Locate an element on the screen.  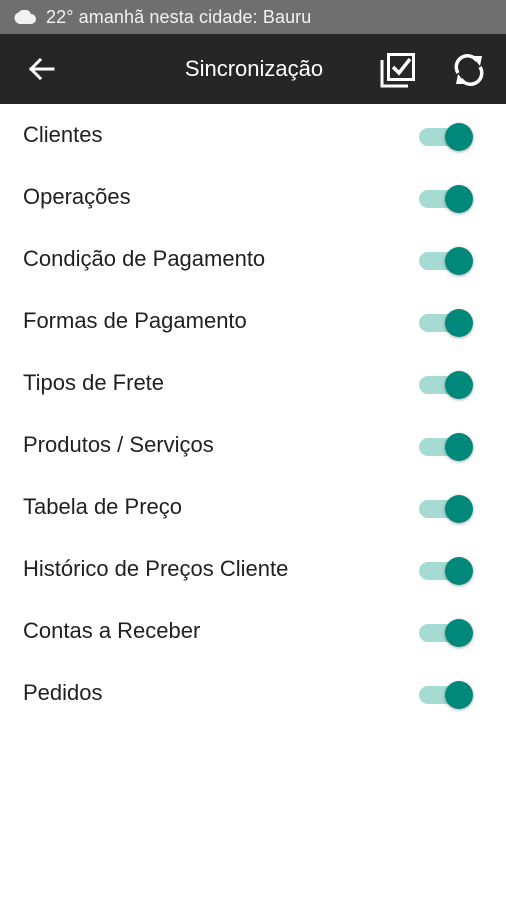
sync-option-label: Produtos / Serviços is located at coordinates (118, 444).